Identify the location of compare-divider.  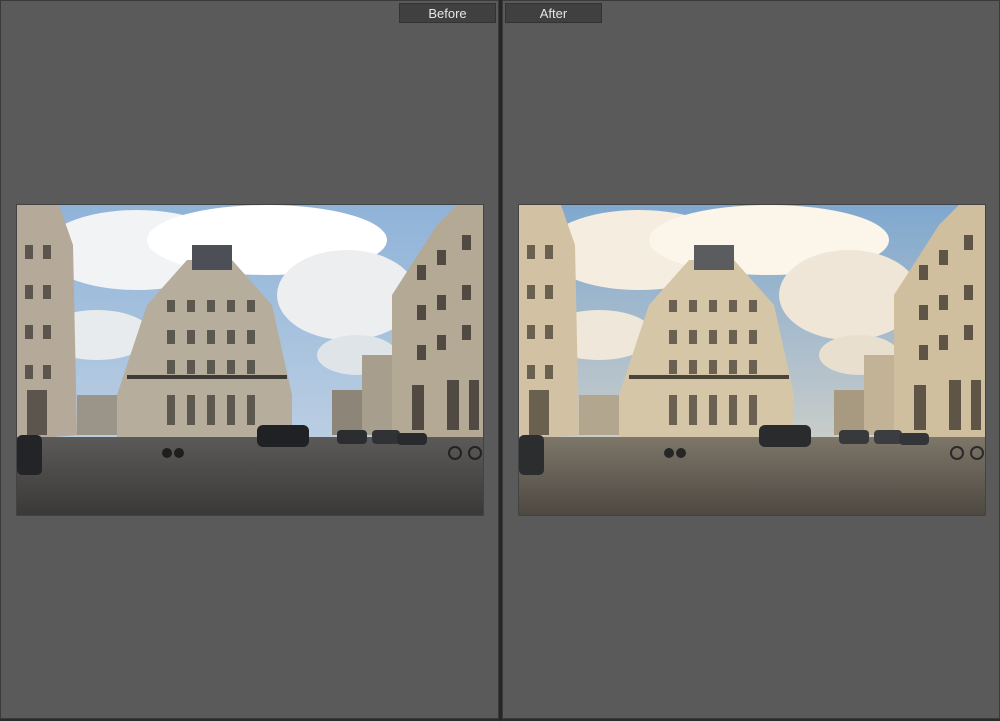
(500, 360).